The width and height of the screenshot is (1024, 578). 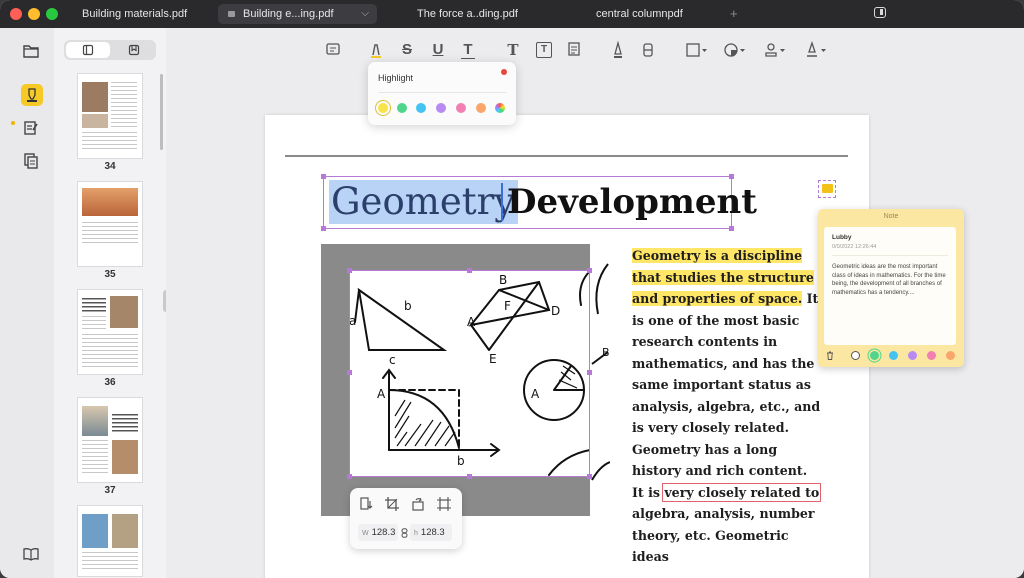 I want to click on thumbnail-scrollbar, so click(x=161, y=112).